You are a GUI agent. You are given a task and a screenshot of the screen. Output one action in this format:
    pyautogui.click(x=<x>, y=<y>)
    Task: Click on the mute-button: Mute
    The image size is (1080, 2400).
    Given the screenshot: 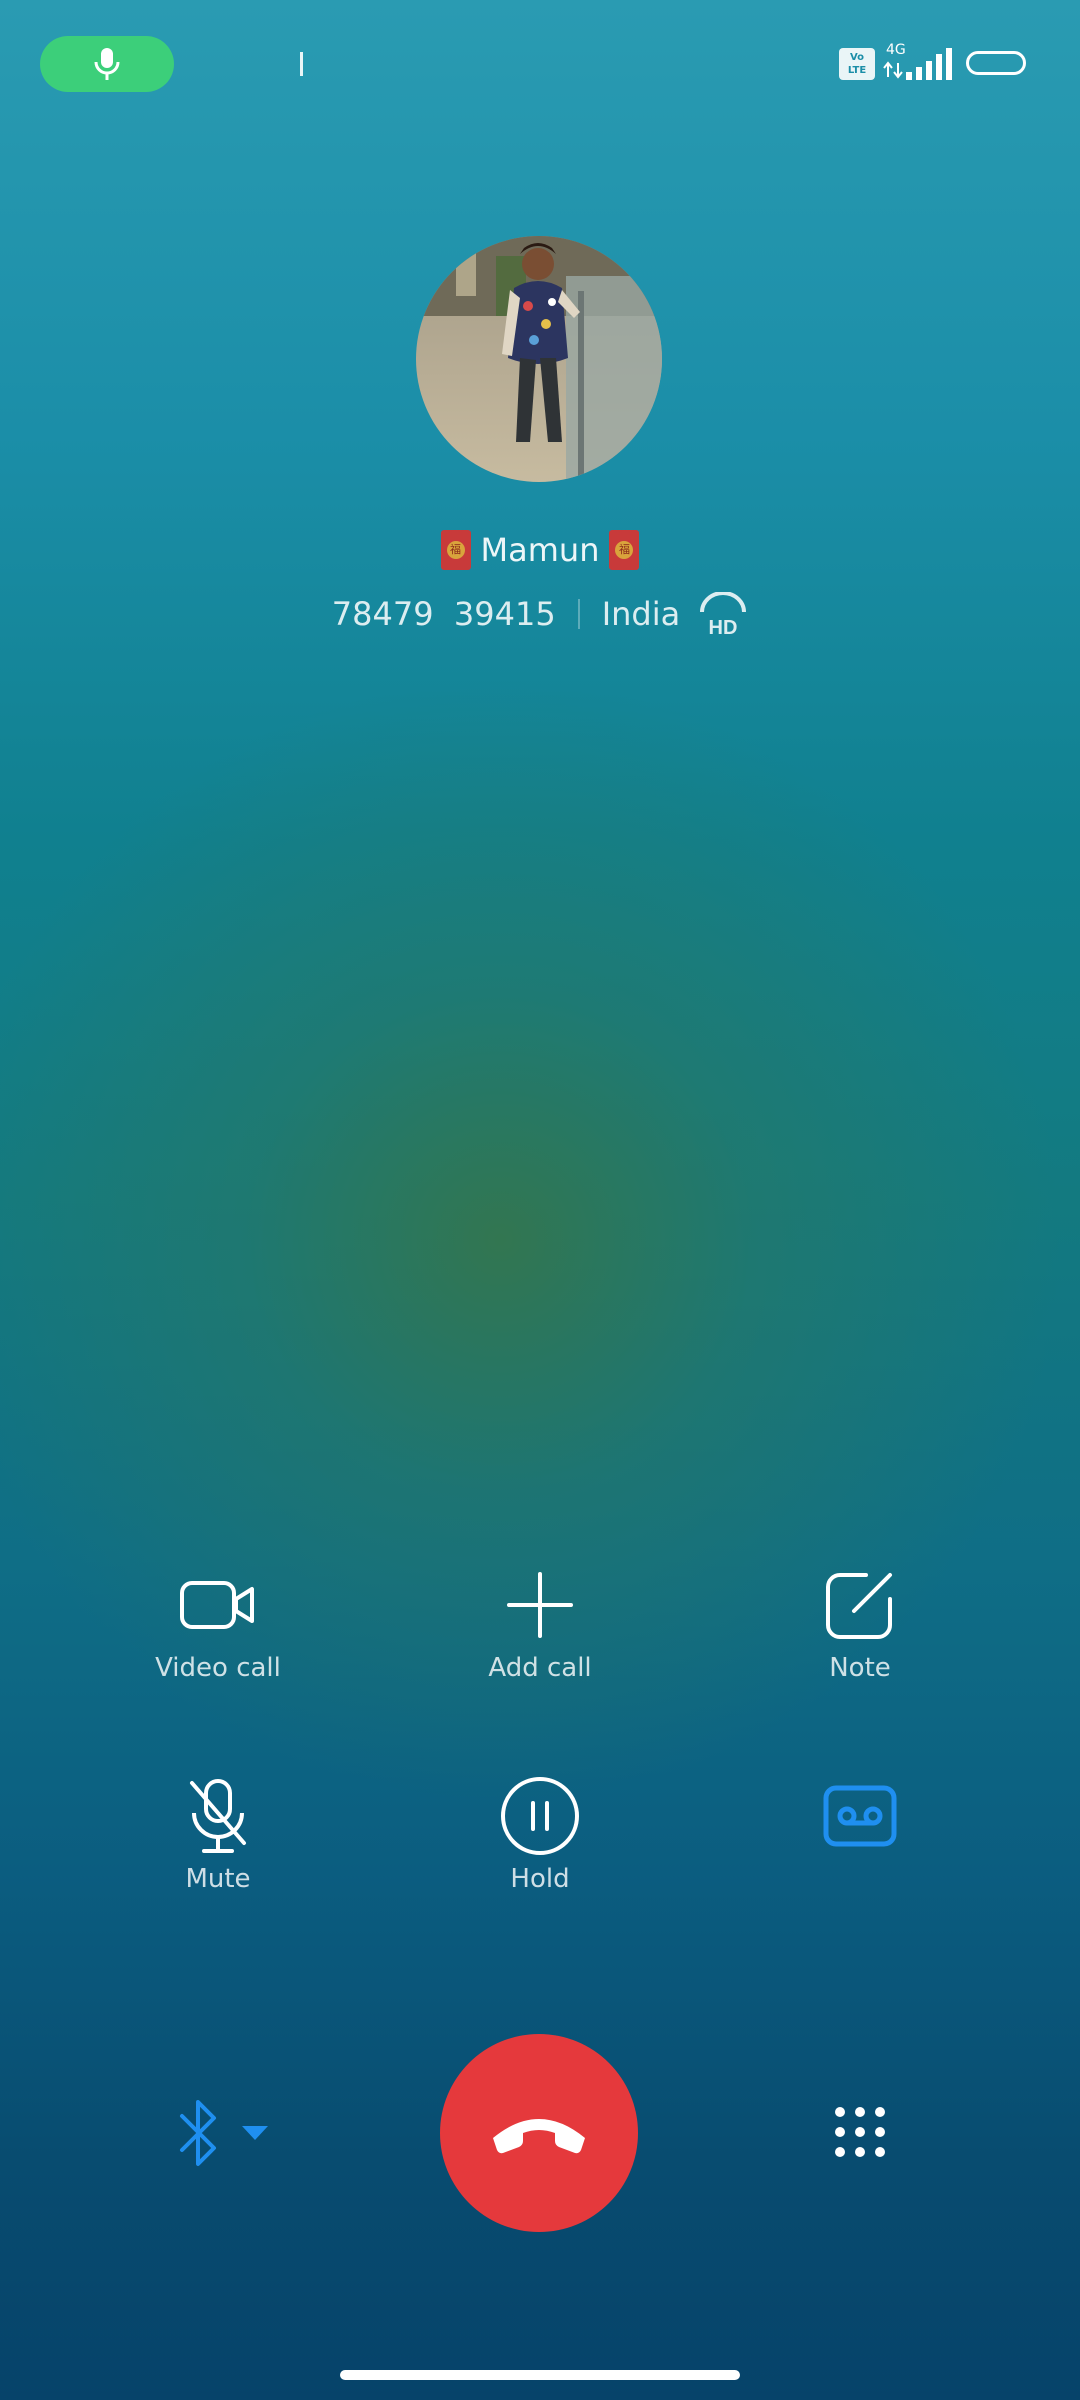 What is the action you would take?
    pyautogui.click(x=218, y=1835)
    